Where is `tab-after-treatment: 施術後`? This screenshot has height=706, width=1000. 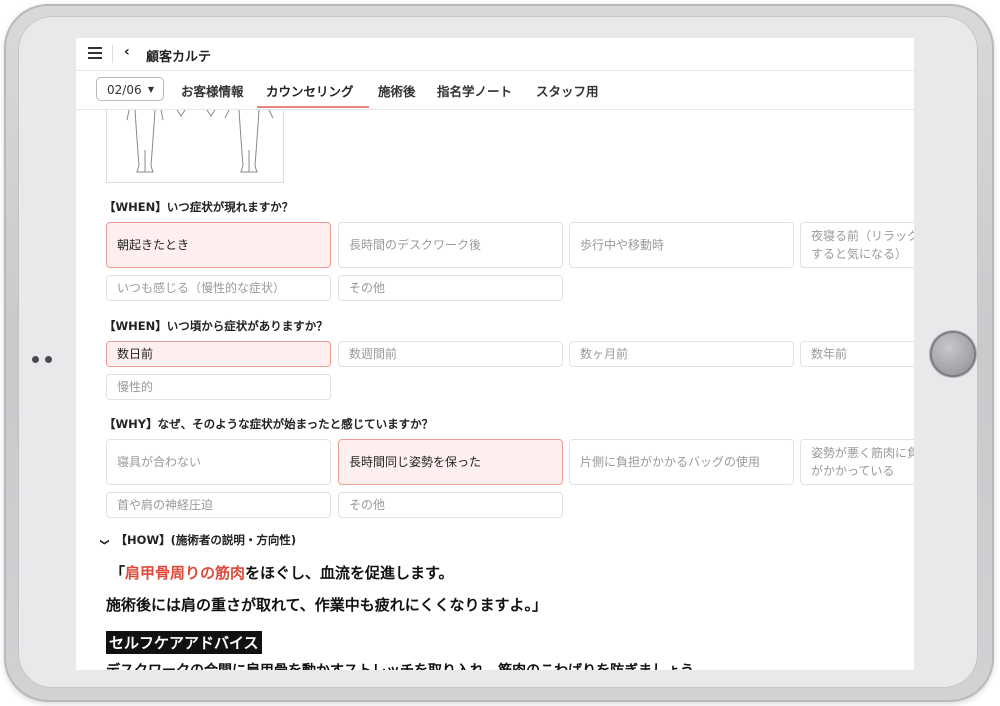
tab-after-treatment: 施術後 is located at coordinates (397, 90).